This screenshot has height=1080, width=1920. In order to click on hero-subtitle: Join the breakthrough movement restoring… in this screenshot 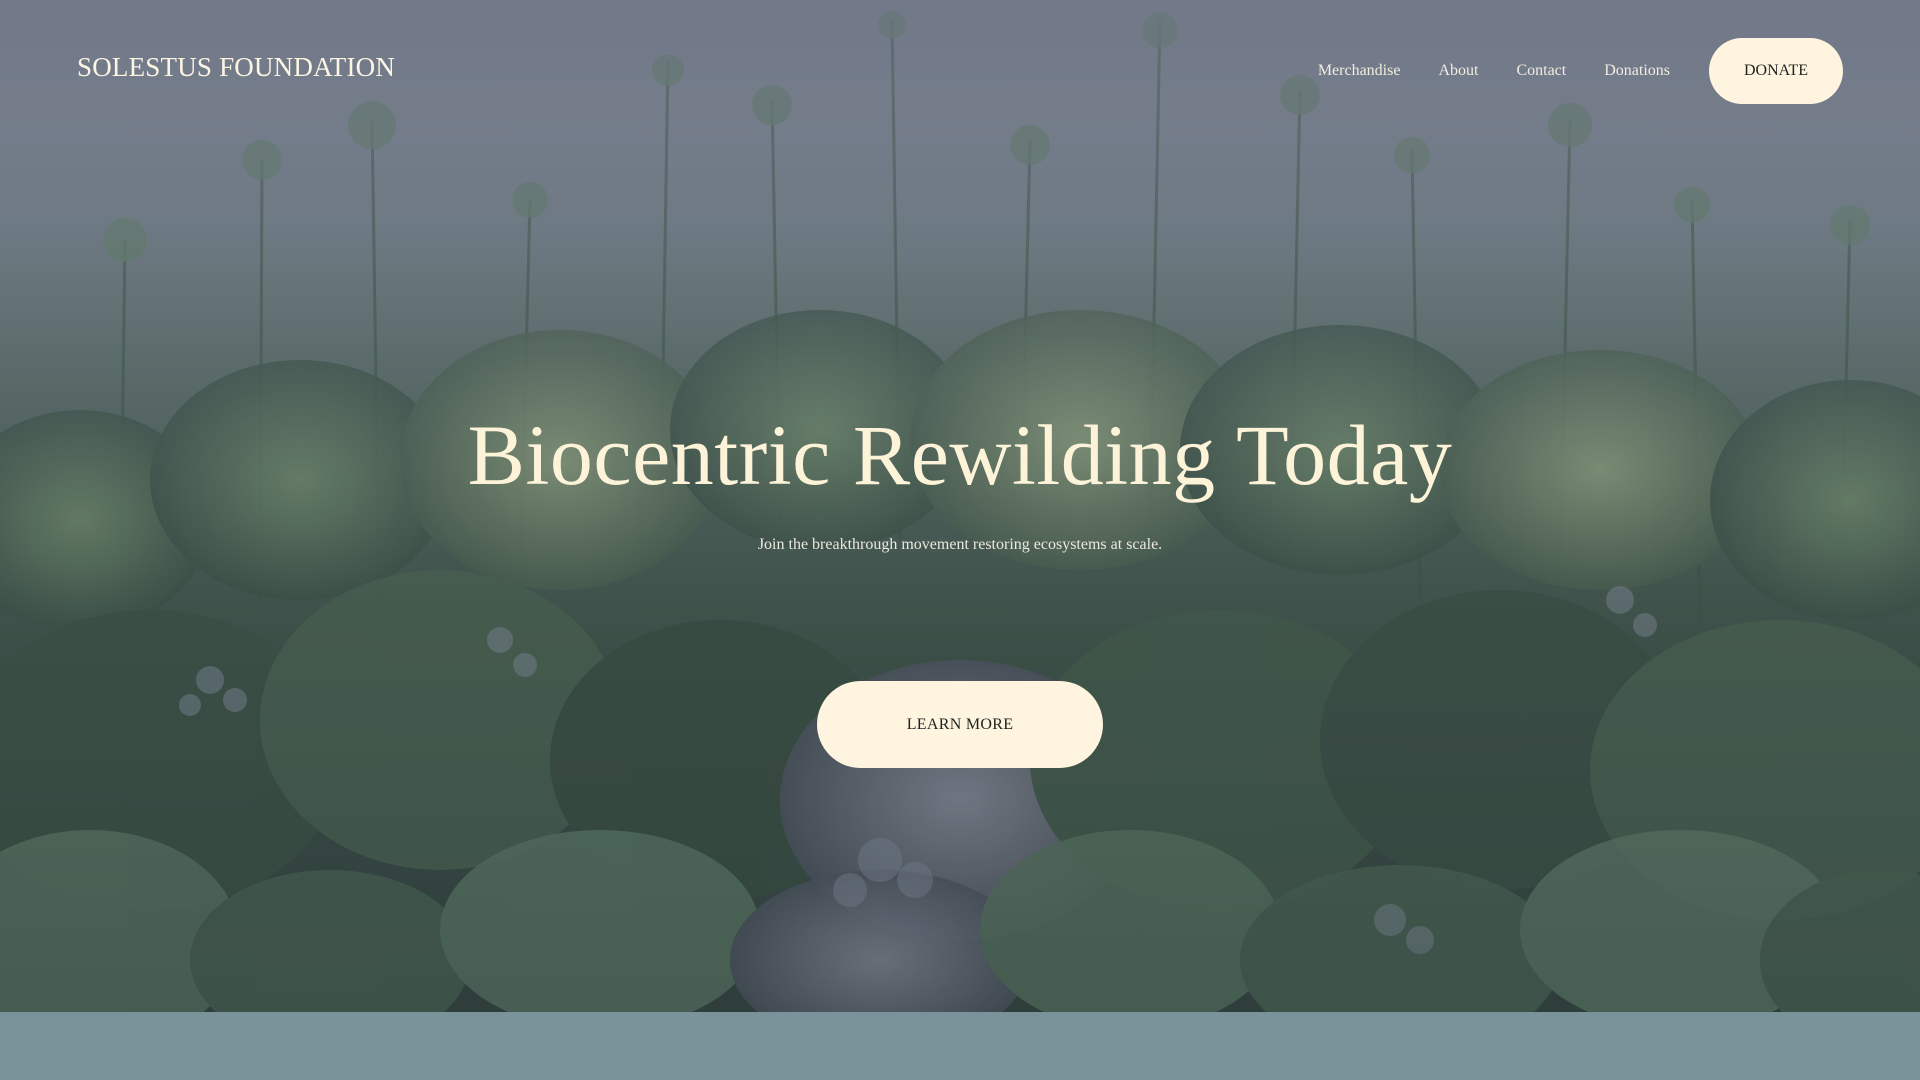, I will do `click(960, 544)`.